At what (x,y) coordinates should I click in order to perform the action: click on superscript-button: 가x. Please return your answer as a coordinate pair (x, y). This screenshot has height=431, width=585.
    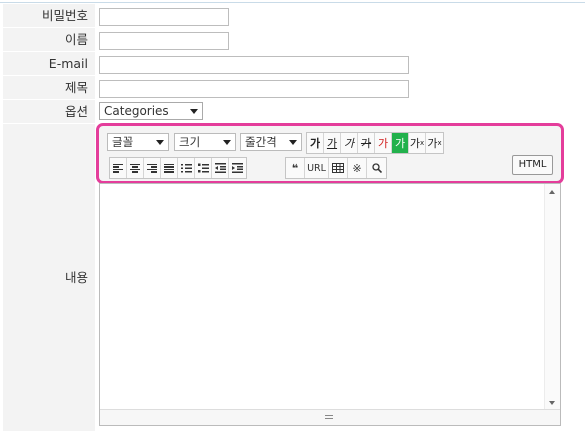
    Looking at the image, I should click on (417, 143).